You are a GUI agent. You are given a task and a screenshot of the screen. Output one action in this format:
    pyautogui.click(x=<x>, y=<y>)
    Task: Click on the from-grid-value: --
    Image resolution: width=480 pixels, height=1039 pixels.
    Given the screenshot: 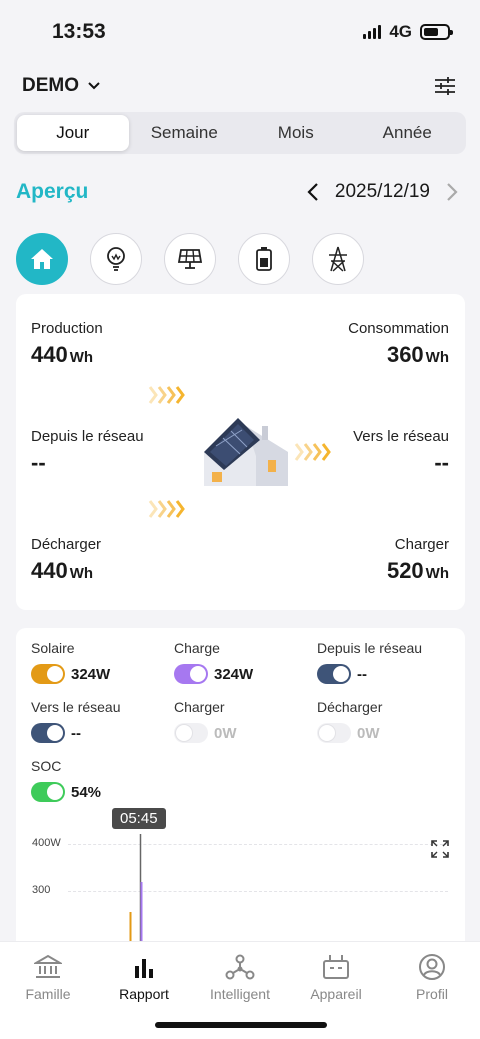 What is the action you would take?
    pyautogui.click(x=38, y=462)
    